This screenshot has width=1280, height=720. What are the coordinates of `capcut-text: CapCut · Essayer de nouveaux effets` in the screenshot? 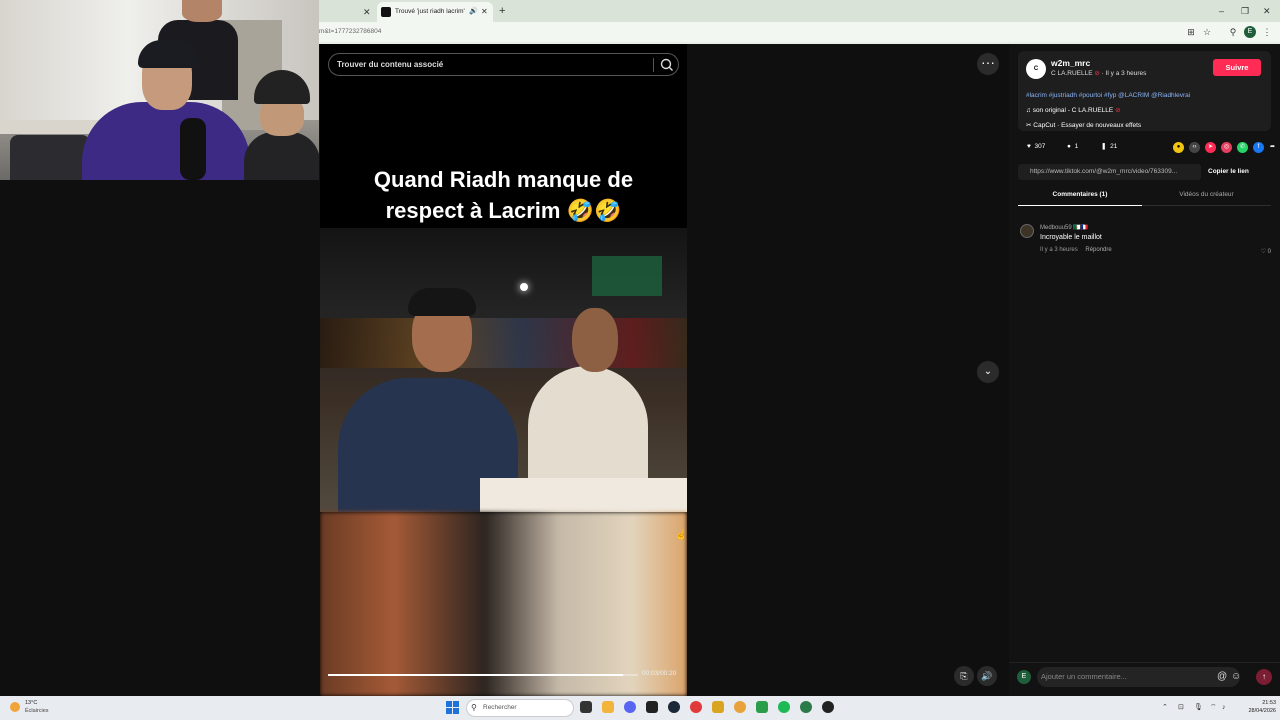 It's located at (1087, 125).